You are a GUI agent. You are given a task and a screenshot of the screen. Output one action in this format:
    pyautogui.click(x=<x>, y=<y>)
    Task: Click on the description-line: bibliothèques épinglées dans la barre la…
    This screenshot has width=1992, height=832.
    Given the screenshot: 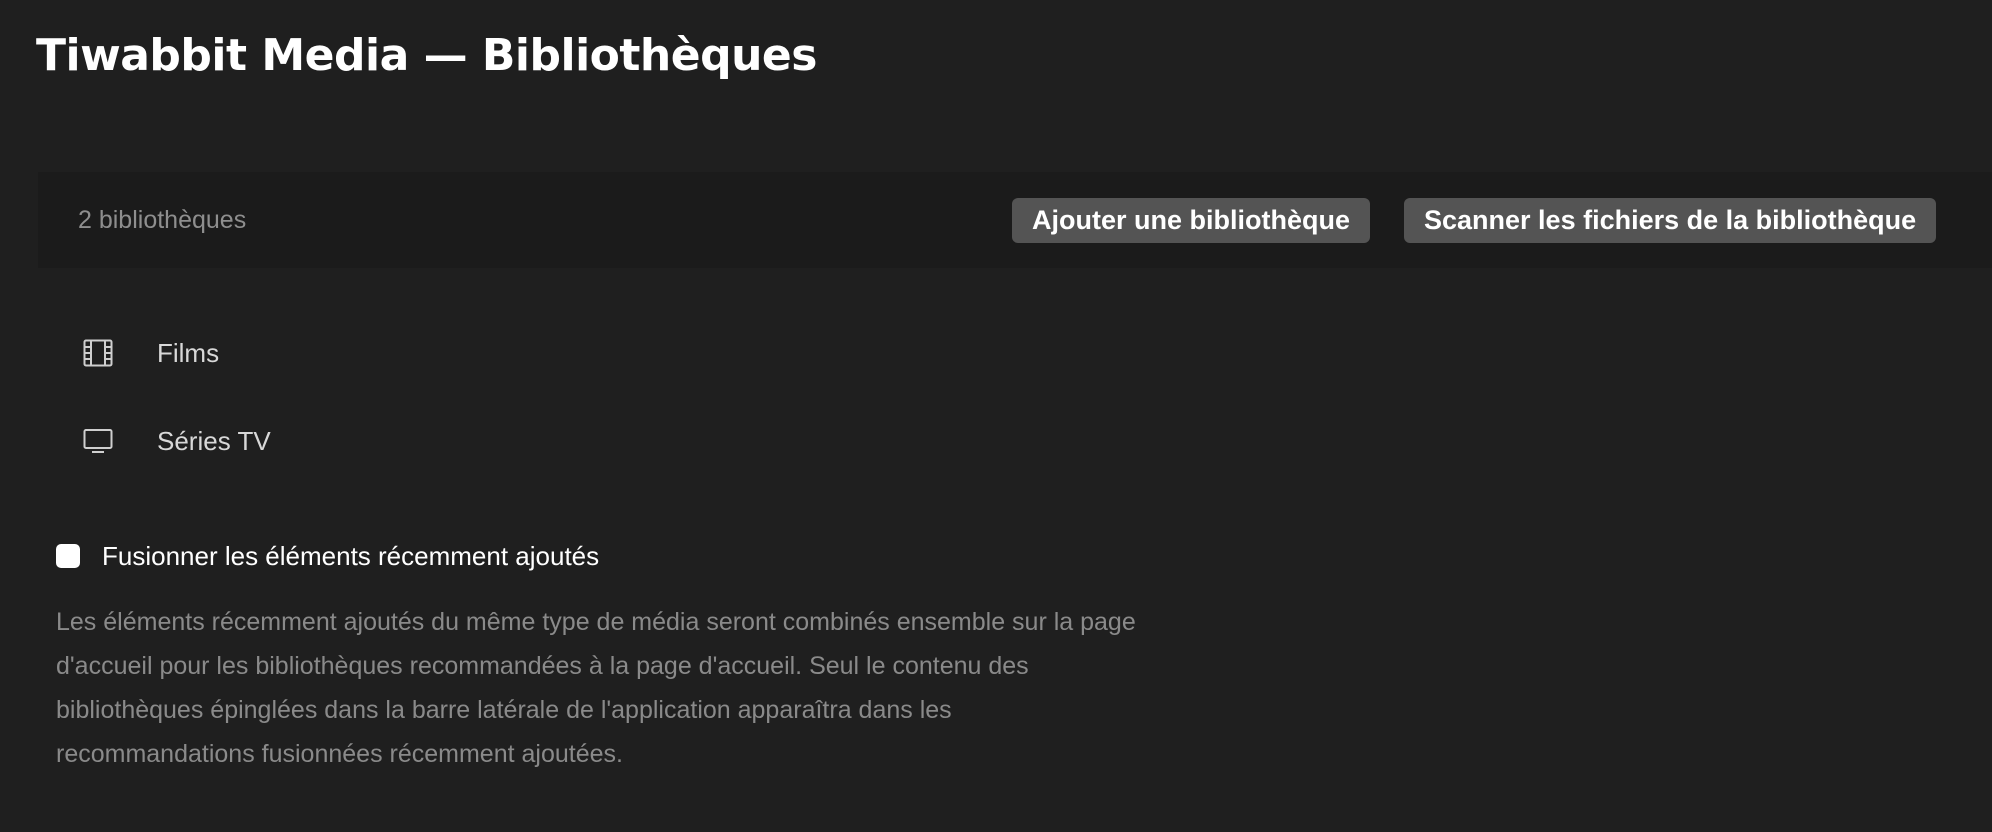 What is the action you would take?
    pyautogui.click(x=504, y=710)
    